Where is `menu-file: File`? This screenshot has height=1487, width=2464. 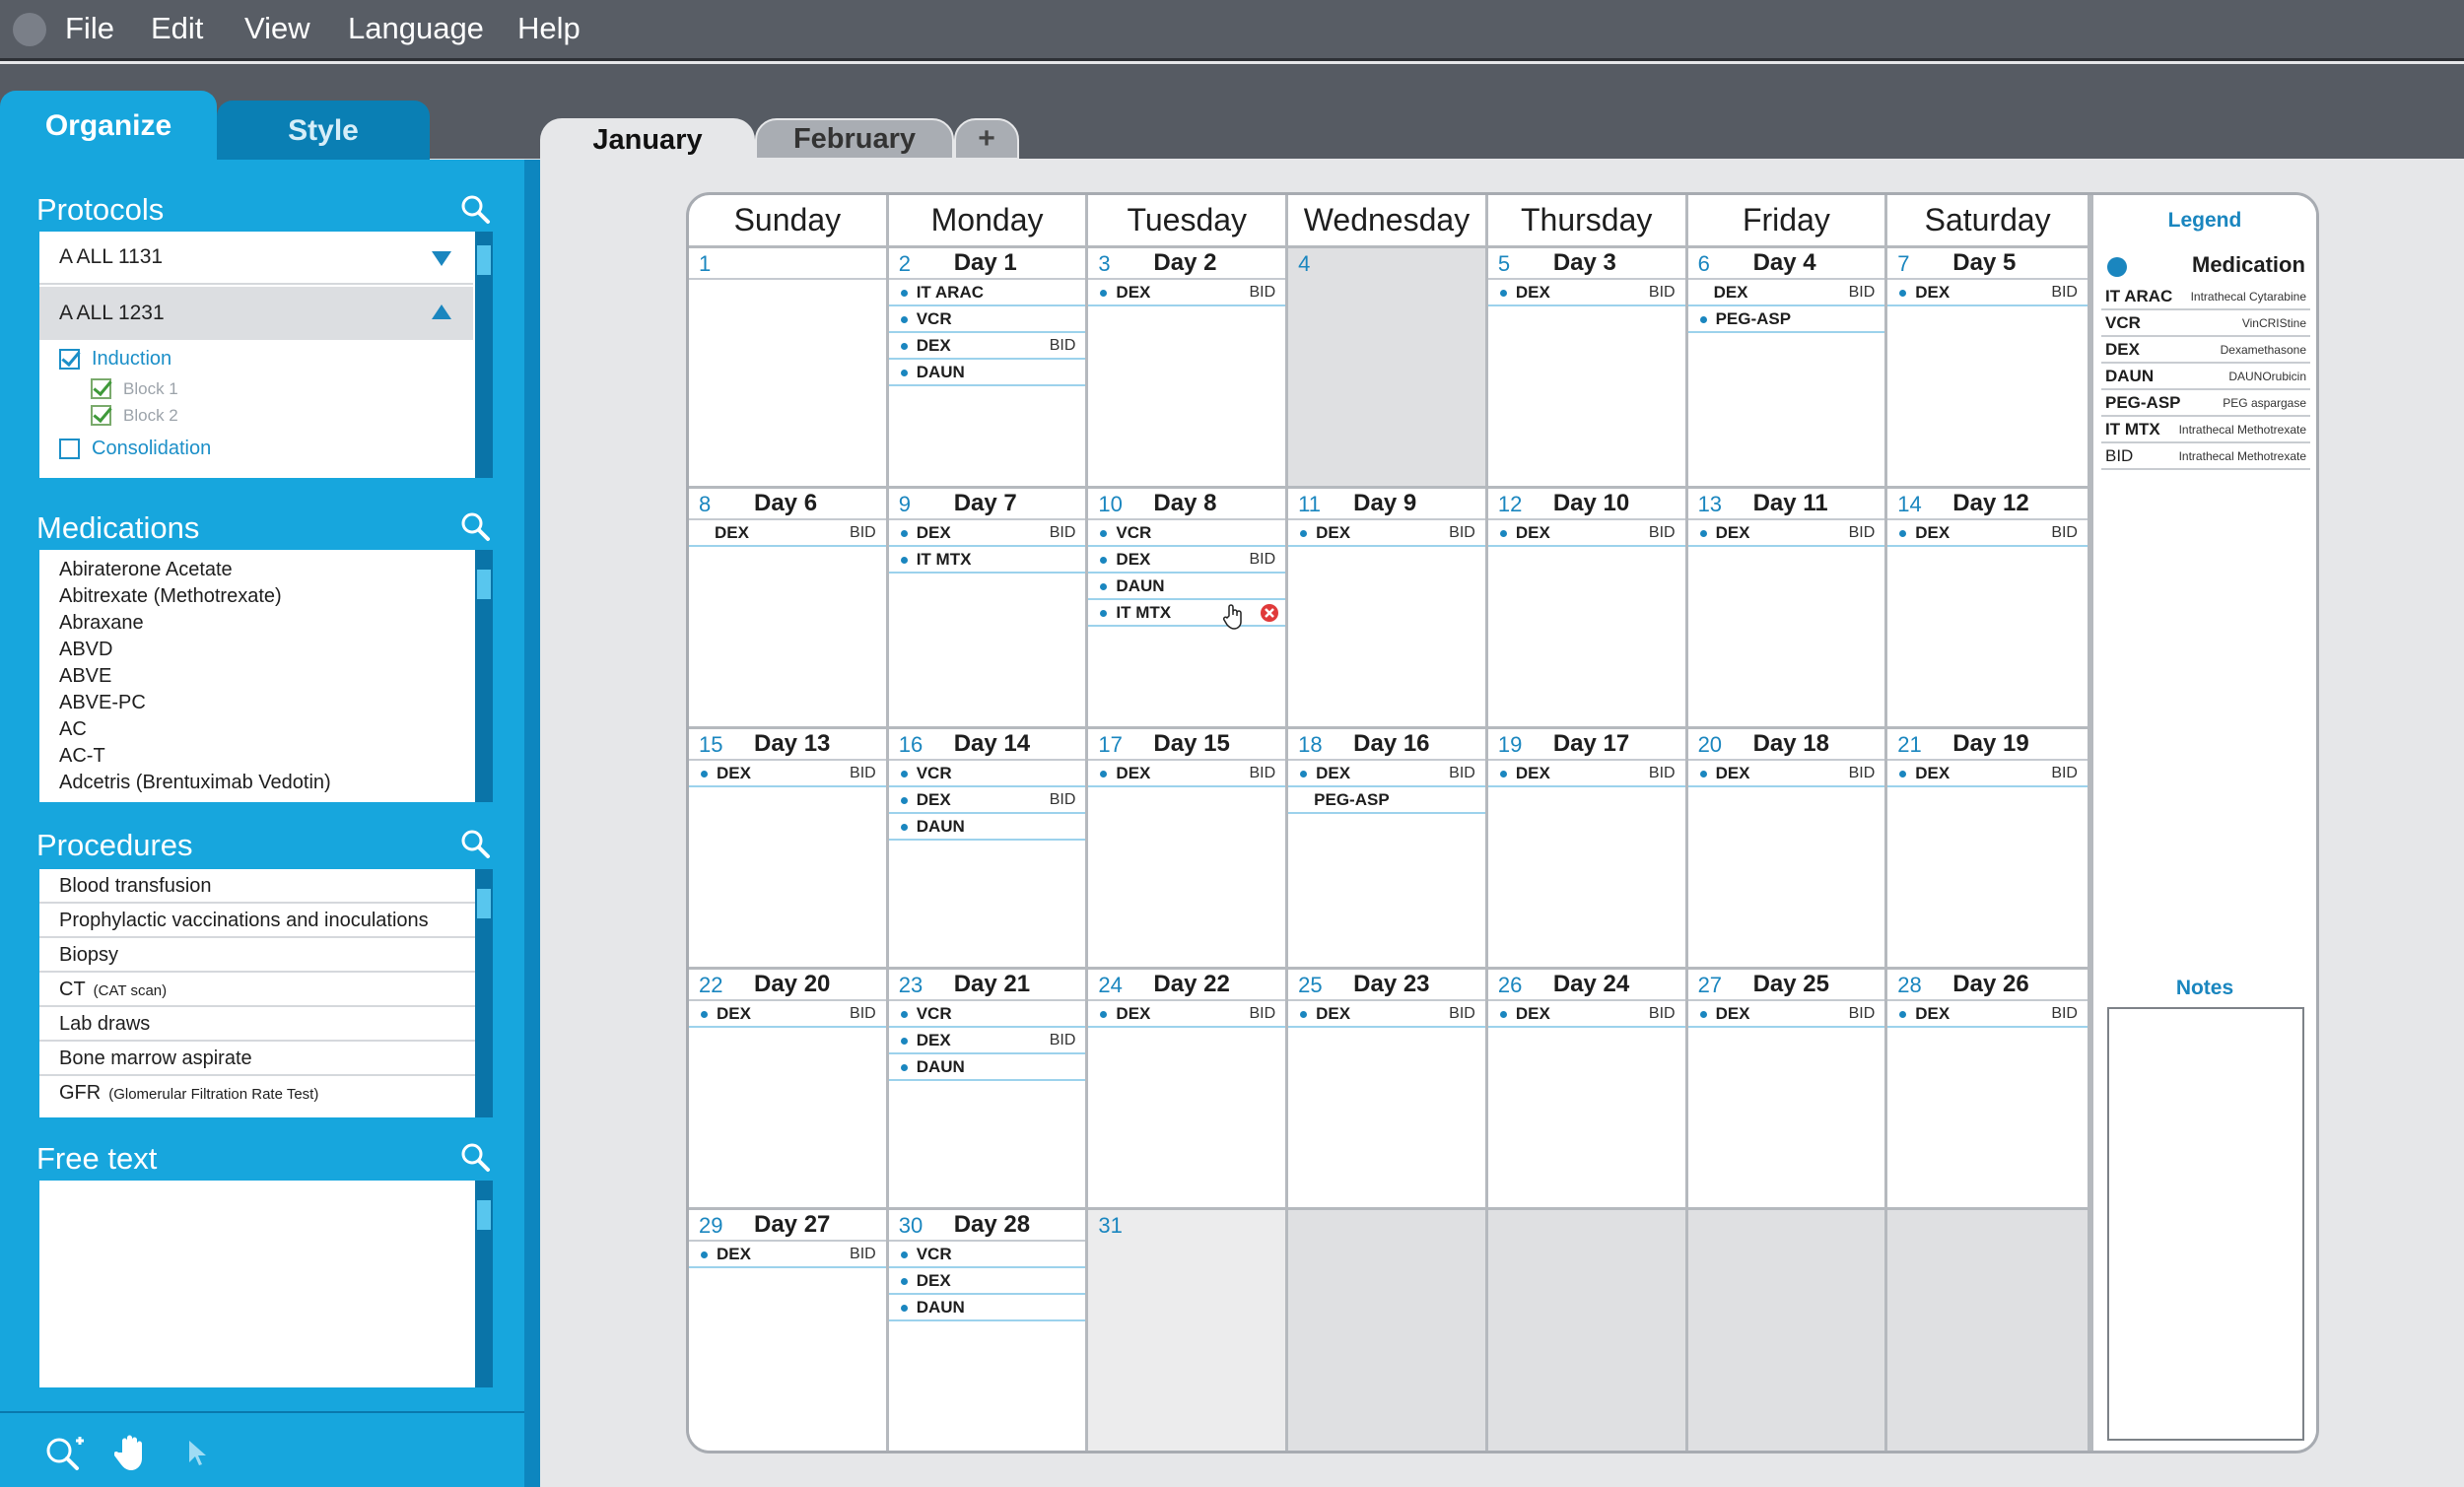 menu-file: File is located at coordinates (89, 28).